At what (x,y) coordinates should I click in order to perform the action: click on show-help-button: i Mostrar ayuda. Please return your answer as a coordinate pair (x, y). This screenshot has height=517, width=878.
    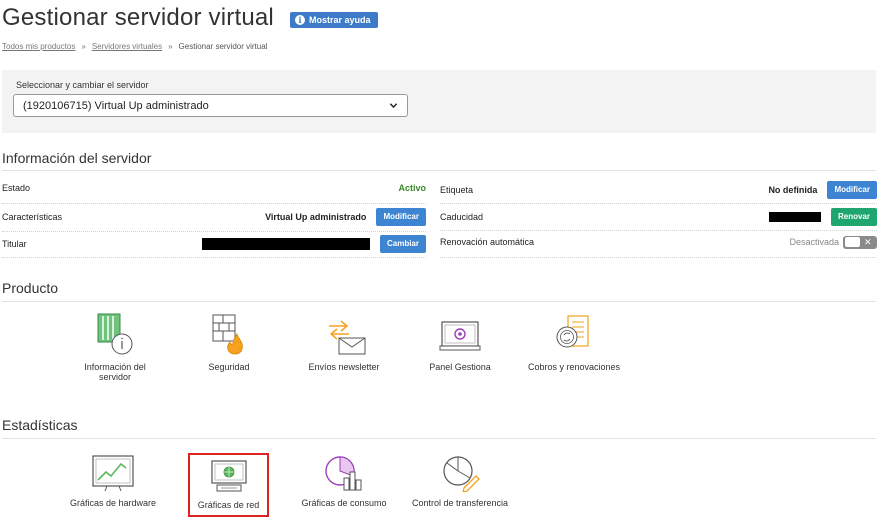
    Looking at the image, I should click on (333, 19).